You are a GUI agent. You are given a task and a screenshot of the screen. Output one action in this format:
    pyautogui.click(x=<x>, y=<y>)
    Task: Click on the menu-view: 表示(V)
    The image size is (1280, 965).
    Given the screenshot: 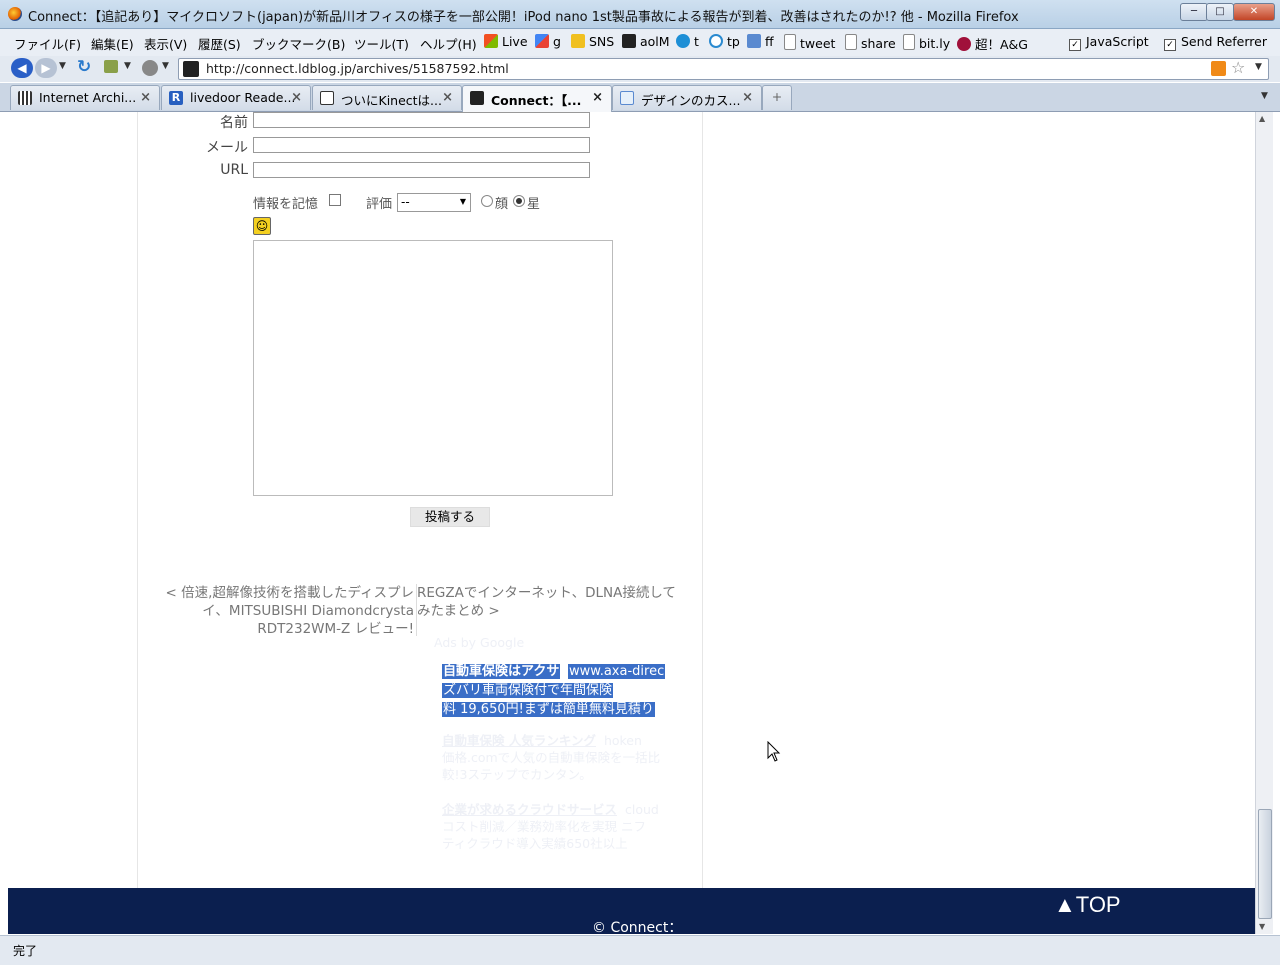 What is the action you would take?
    pyautogui.click(x=165, y=43)
    